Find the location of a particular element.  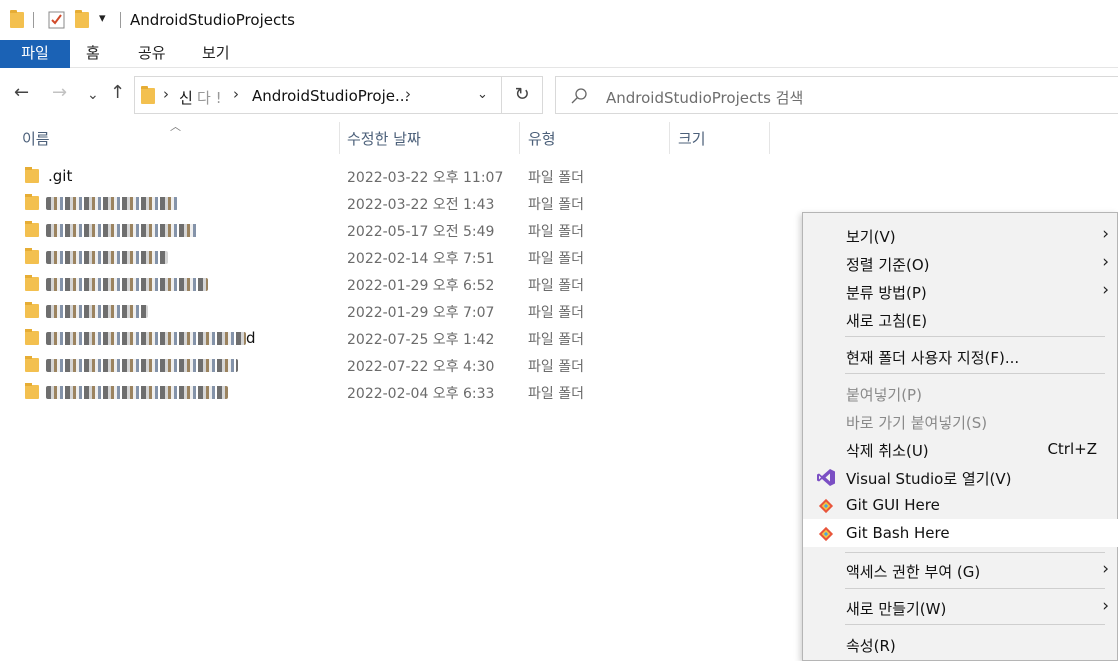

column-headers: ︿ 이름 수정한 날짜 유형 크기 is located at coordinates (400, 137).